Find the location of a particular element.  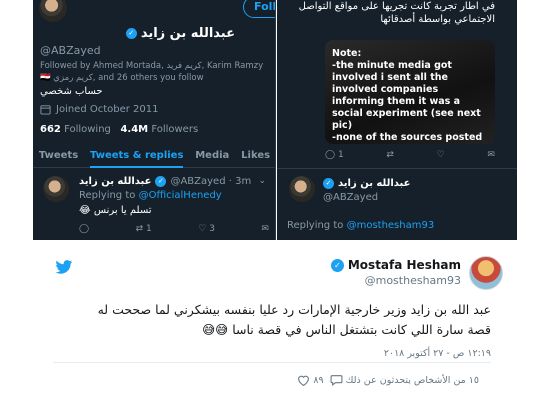

tweet-actions: ◯ 1 ⇄ ♡ ✉ is located at coordinates (410, 155).